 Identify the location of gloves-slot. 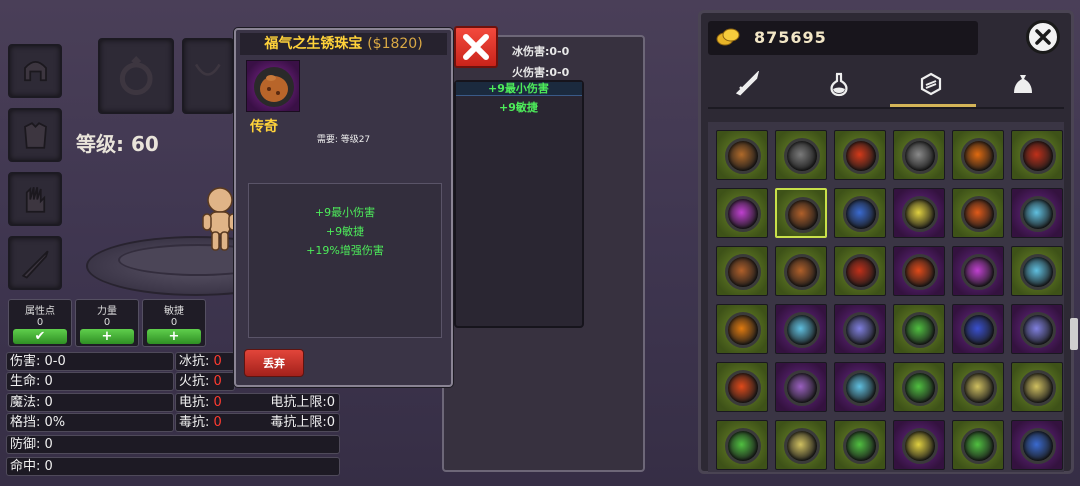
(35, 199).